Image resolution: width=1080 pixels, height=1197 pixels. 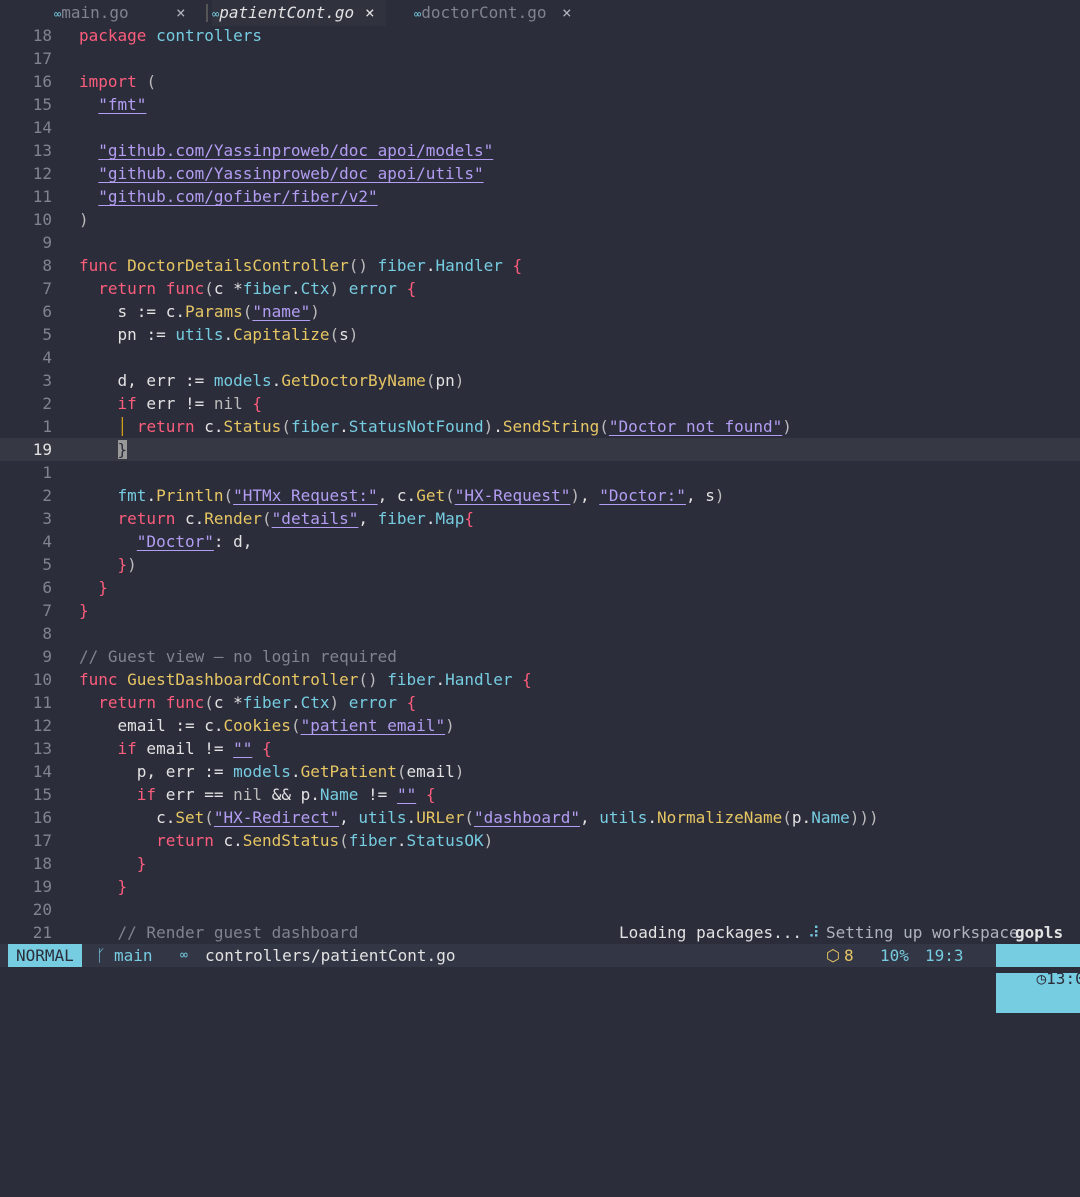 I want to click on current-line: 19 }, so click(x=540, y=449).